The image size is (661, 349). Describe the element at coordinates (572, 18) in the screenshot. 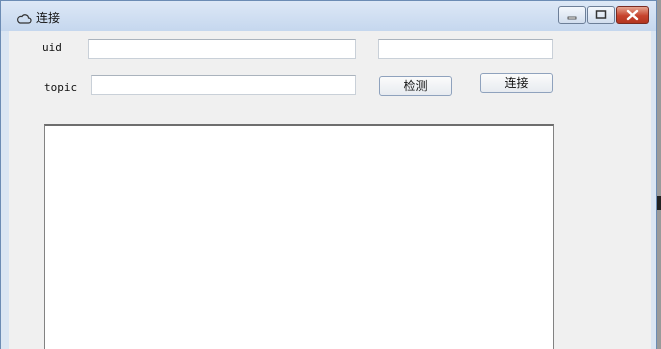

I see `minimize-icon` at that location.